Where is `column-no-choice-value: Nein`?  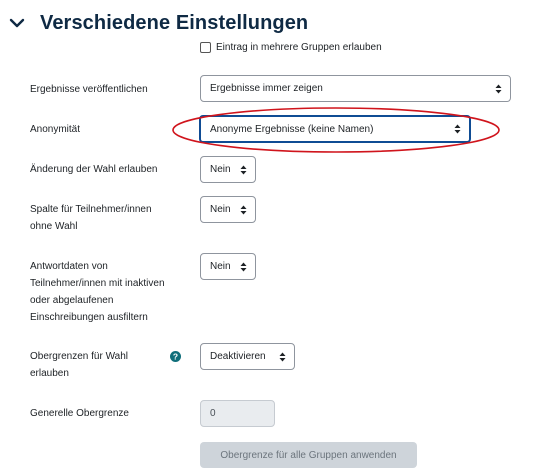
column-no-choice-value: Nein is located at coordinates (220, 209).